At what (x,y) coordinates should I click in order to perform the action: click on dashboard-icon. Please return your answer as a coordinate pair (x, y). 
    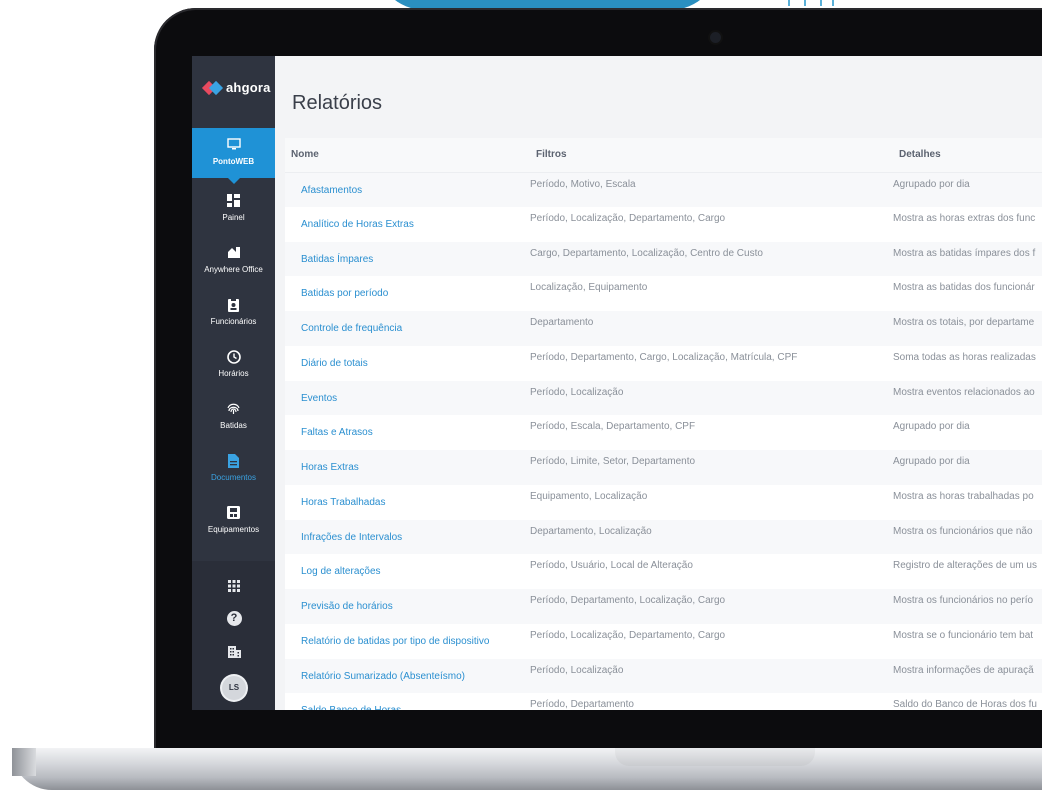
    Looking at the image, I should click on (233, 202).